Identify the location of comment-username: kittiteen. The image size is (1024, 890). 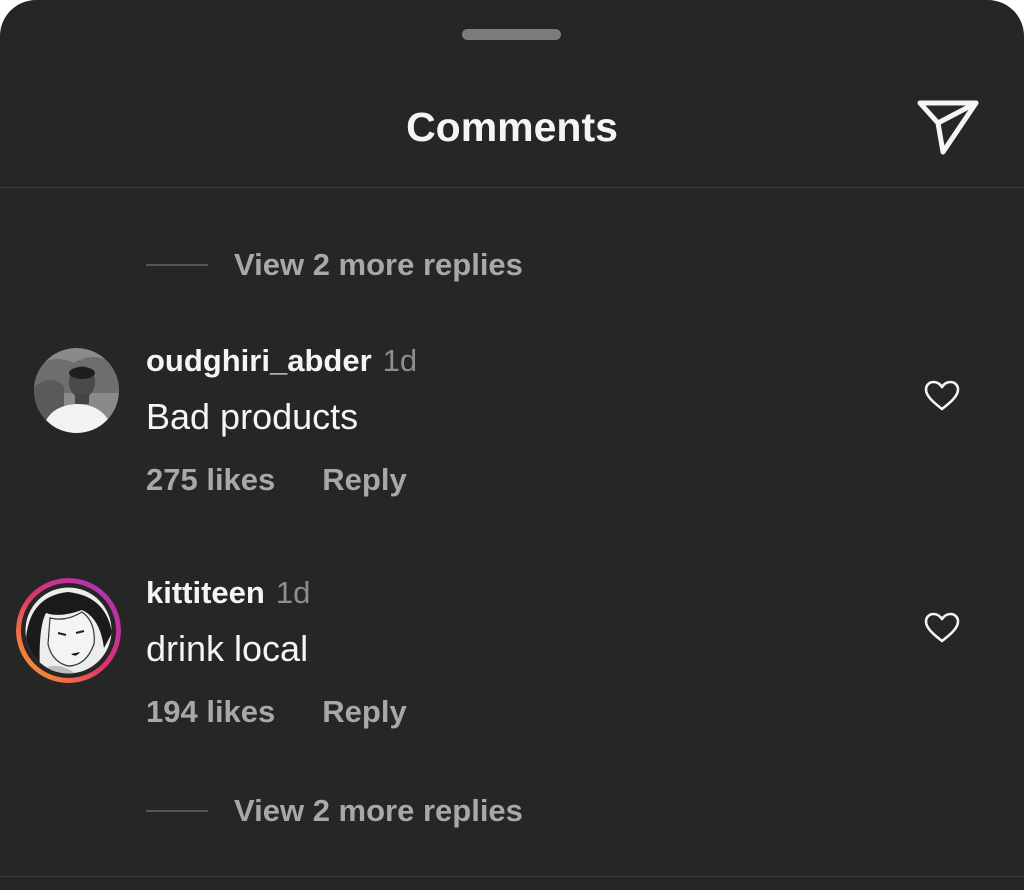
(205, 593).